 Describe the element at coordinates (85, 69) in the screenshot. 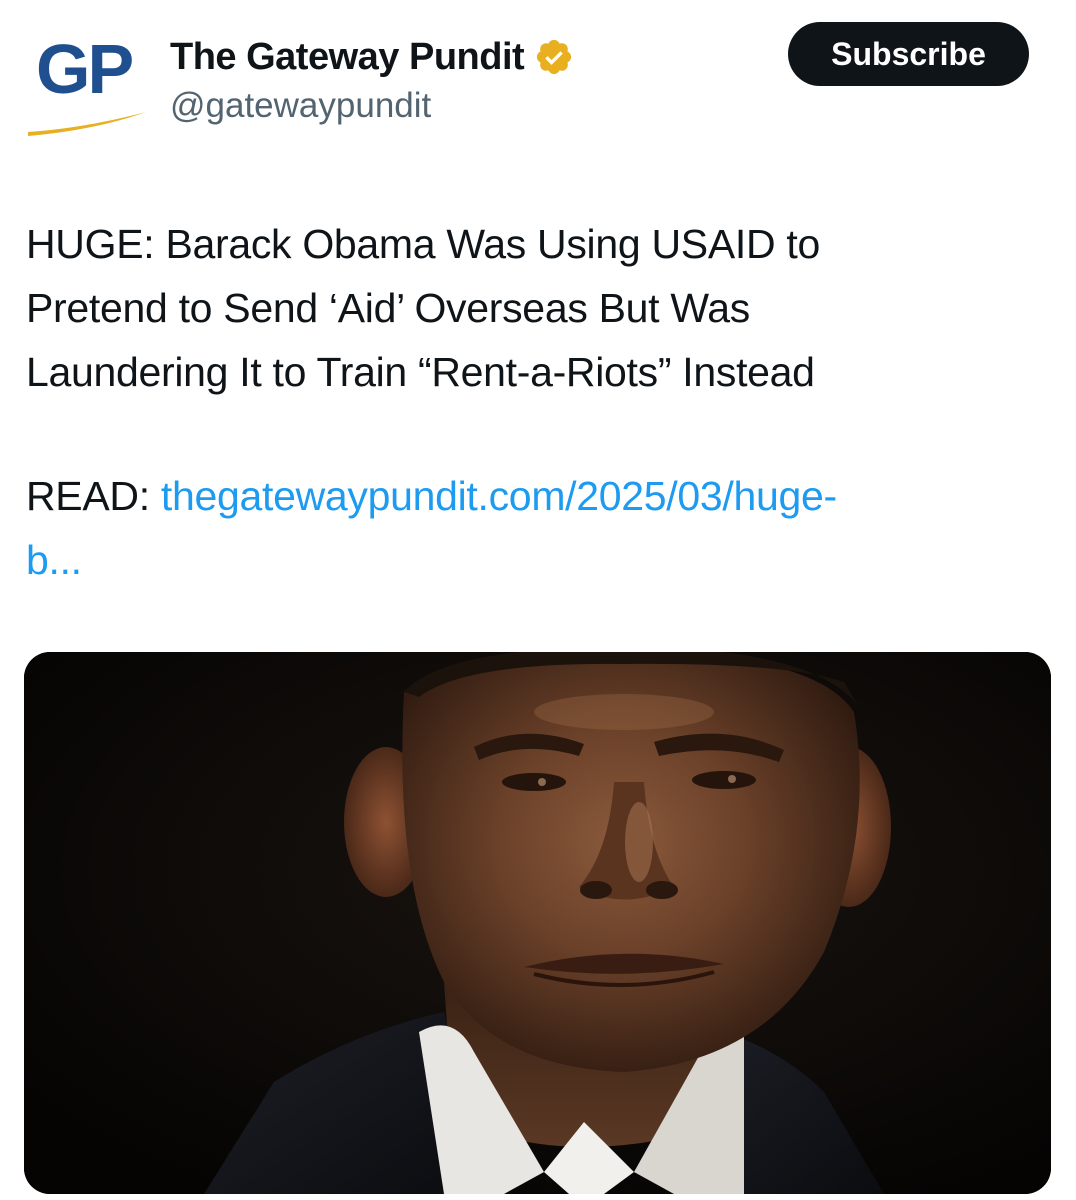

I see `avatar-logo-text: GP` at that location.